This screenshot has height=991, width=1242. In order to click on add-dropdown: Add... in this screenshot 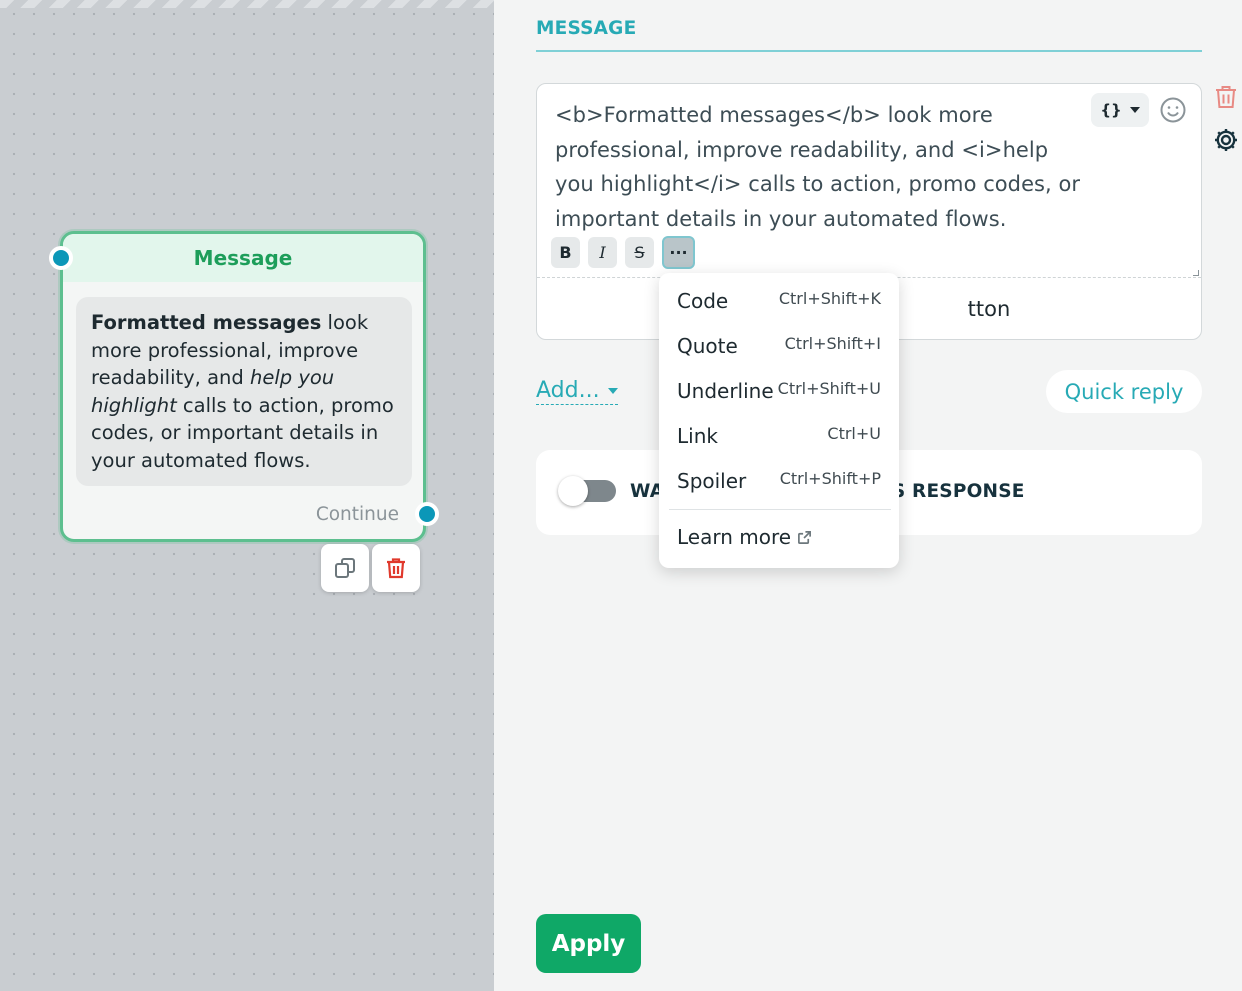, I will do `click(577, 391)`.